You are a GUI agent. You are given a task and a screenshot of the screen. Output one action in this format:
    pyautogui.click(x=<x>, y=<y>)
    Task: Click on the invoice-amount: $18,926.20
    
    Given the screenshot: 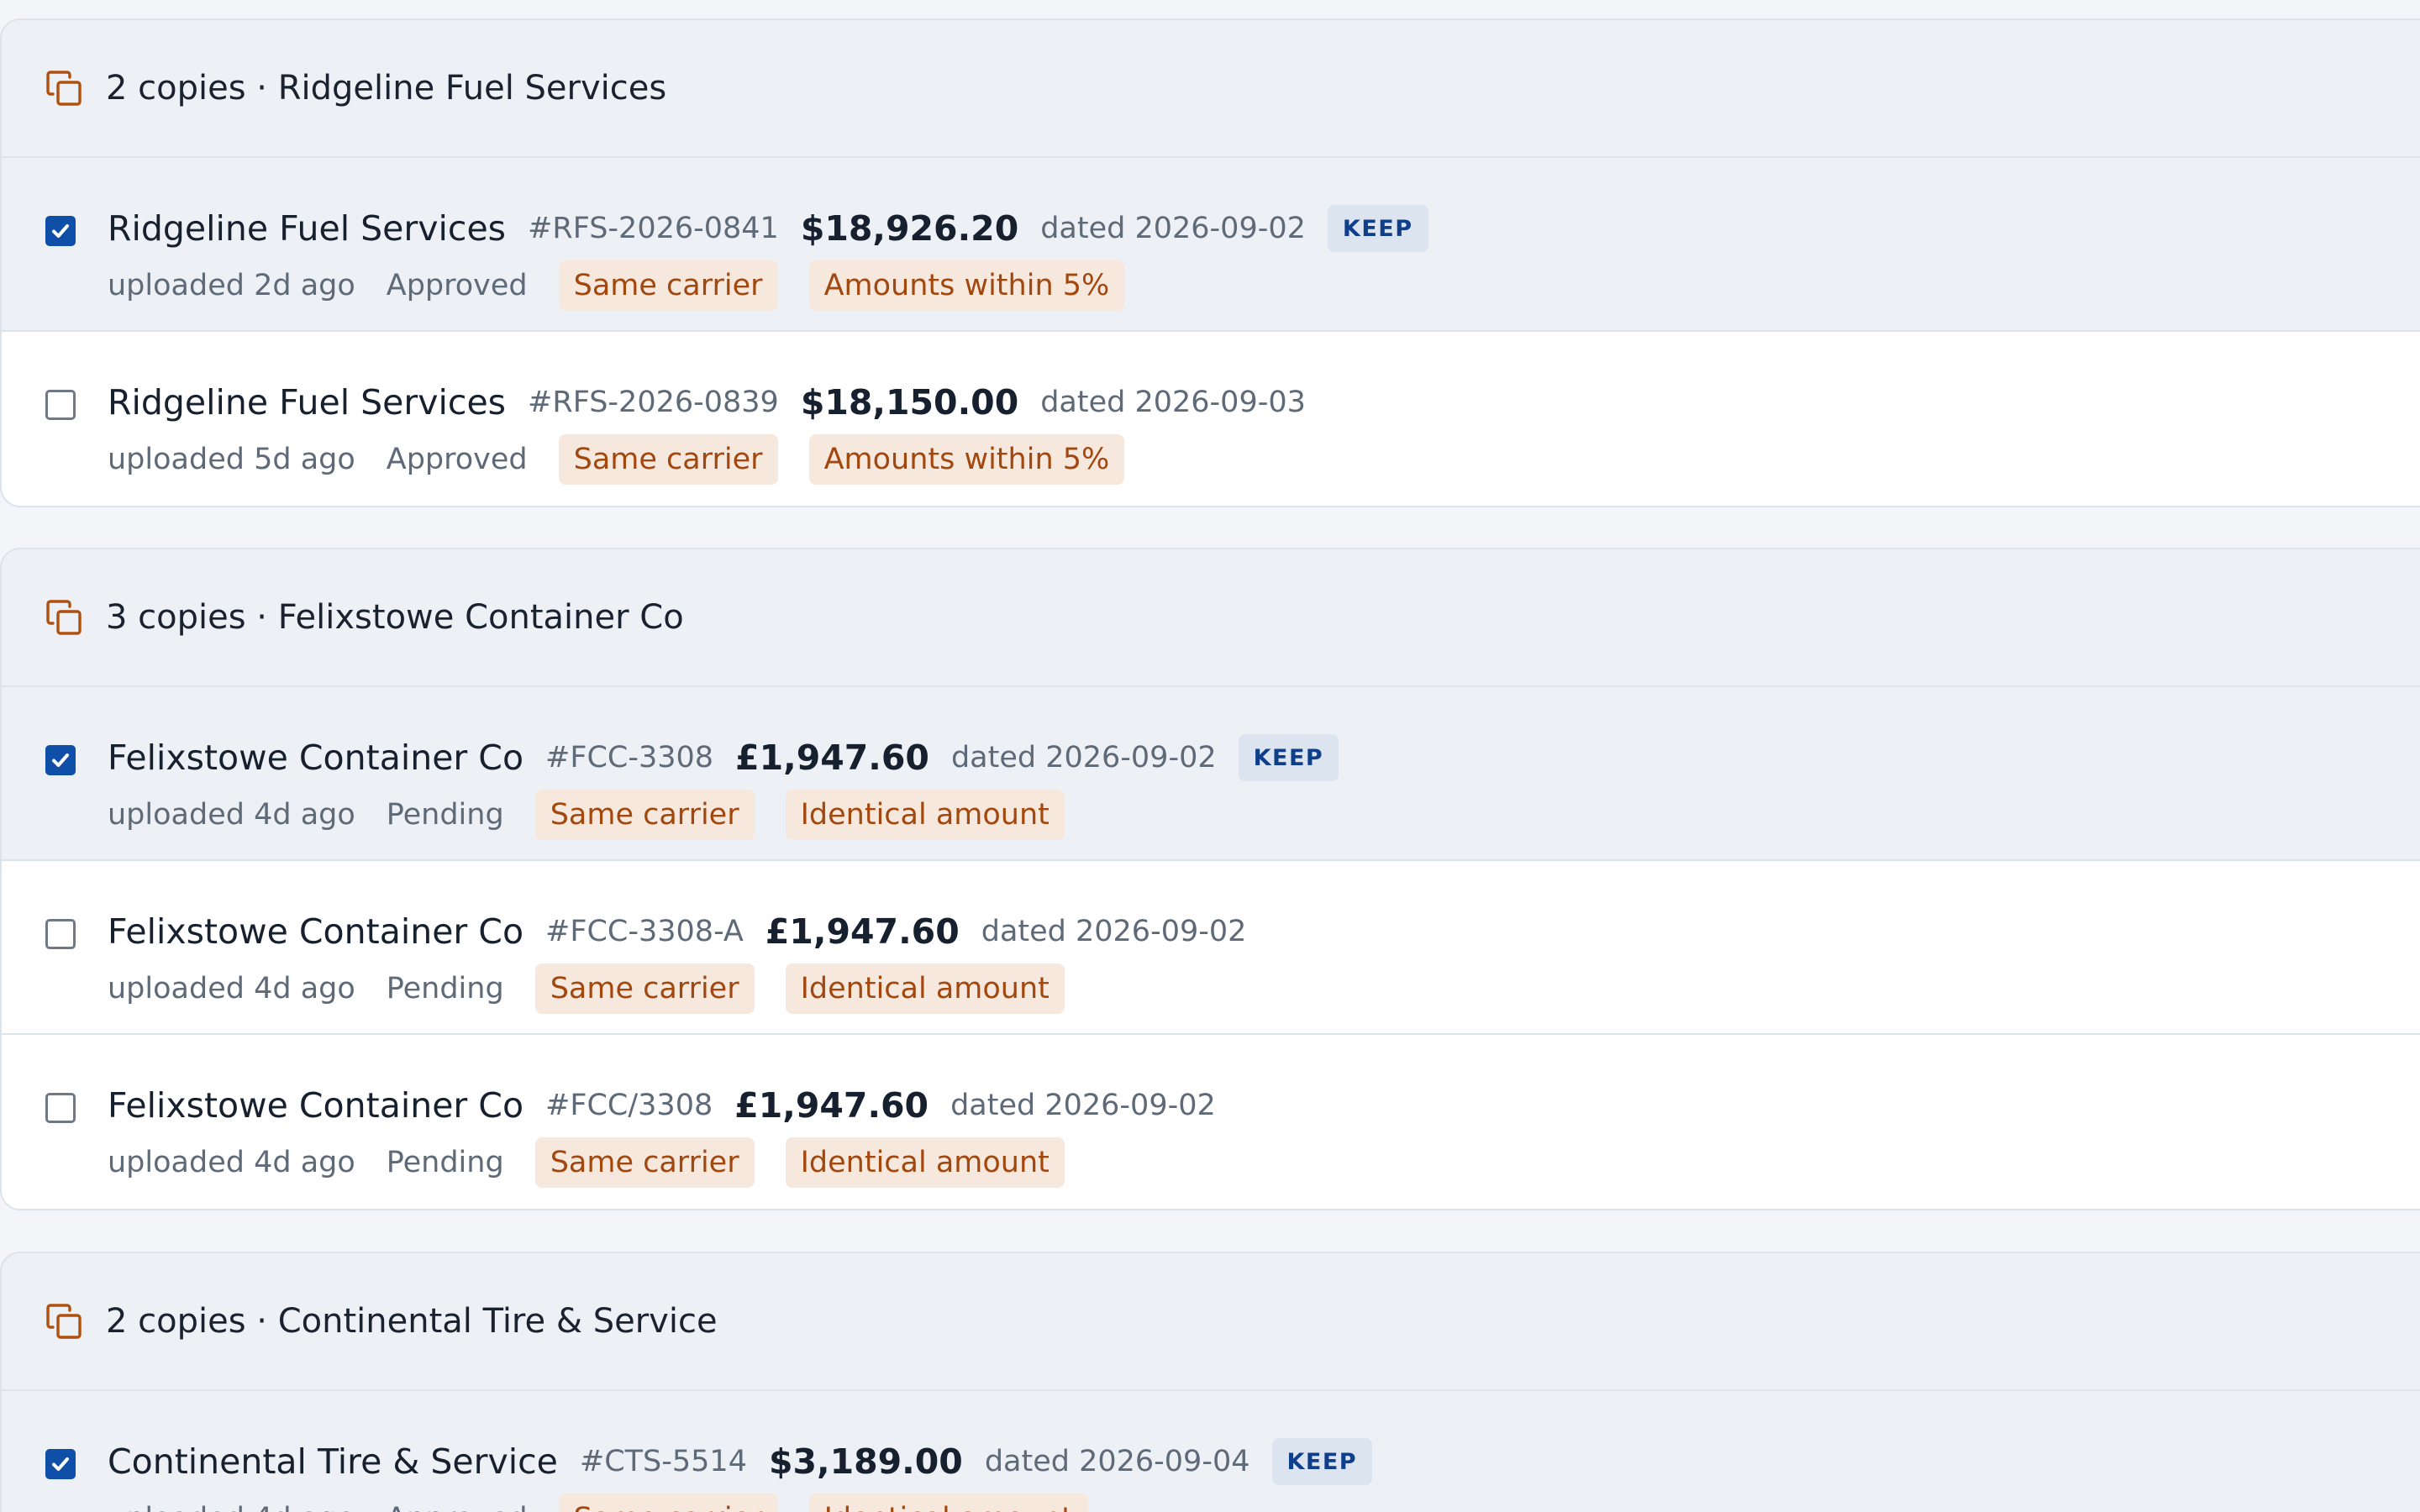 What is the action you would take?
    pyautogui.click(x=909, y=228)
    